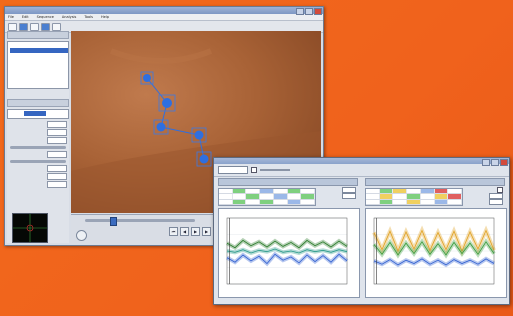 The height and width of the screenshot is (316, 513). I want to click on settings-icon, so click(56, 26).